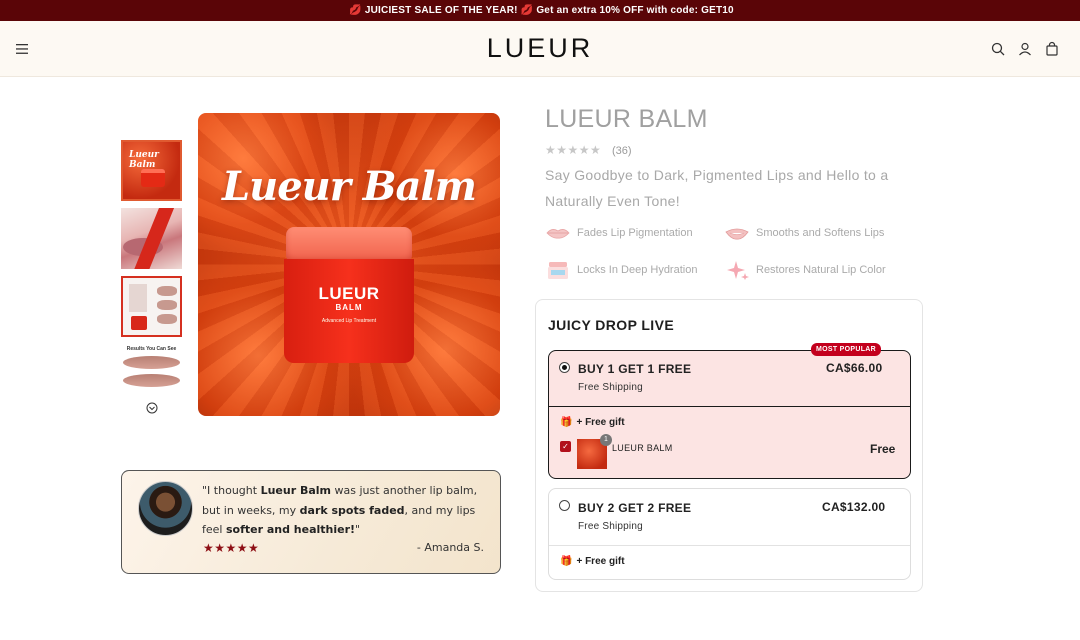  I want to click on option-2-price: CA$132.00, so click(854, 507).